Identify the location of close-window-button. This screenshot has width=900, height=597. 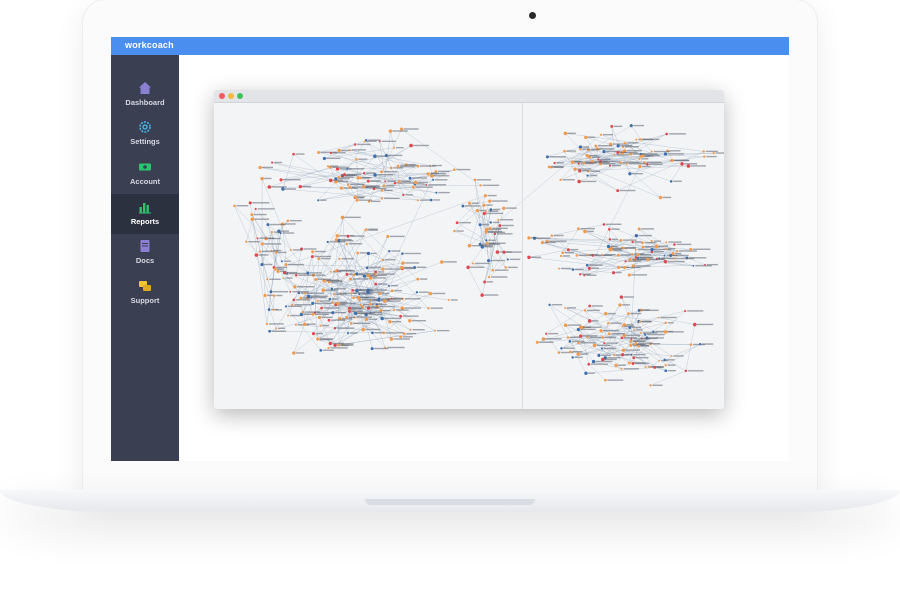
(222, 96).